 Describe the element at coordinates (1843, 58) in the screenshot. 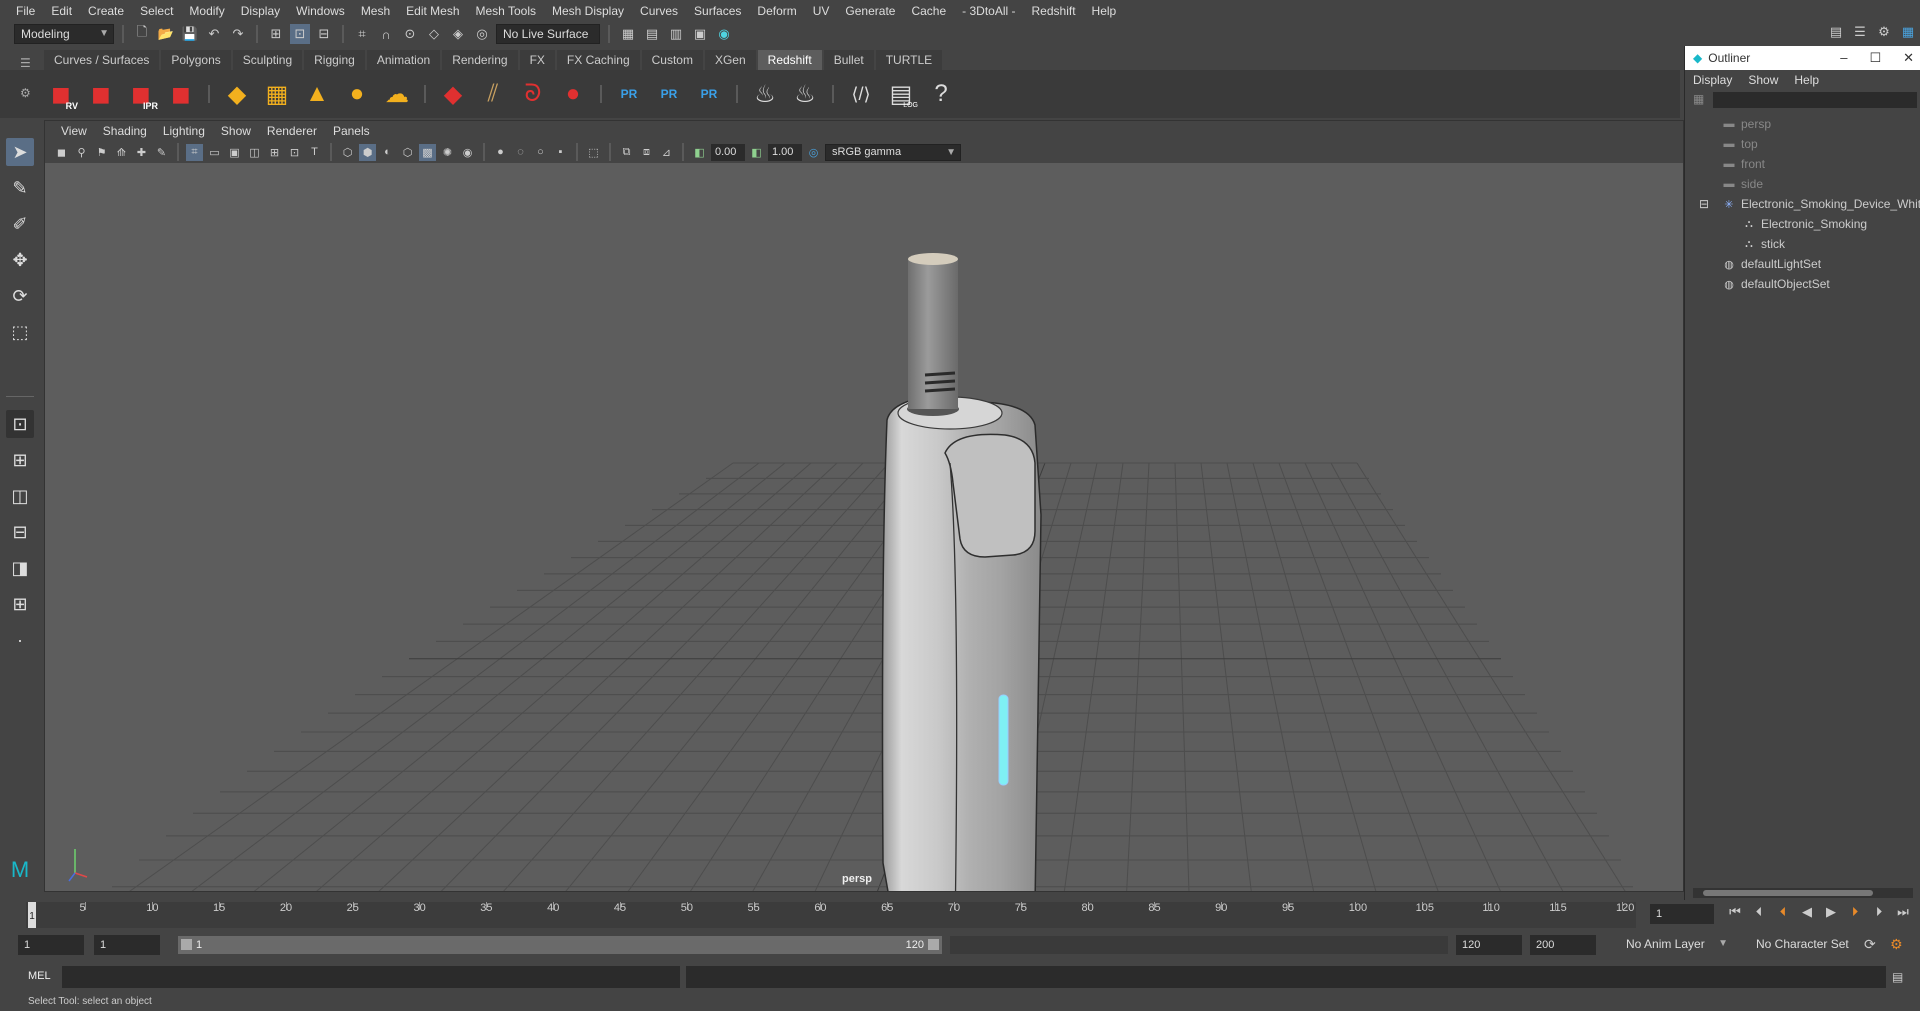

I see `minimize-icon: –` at that location.